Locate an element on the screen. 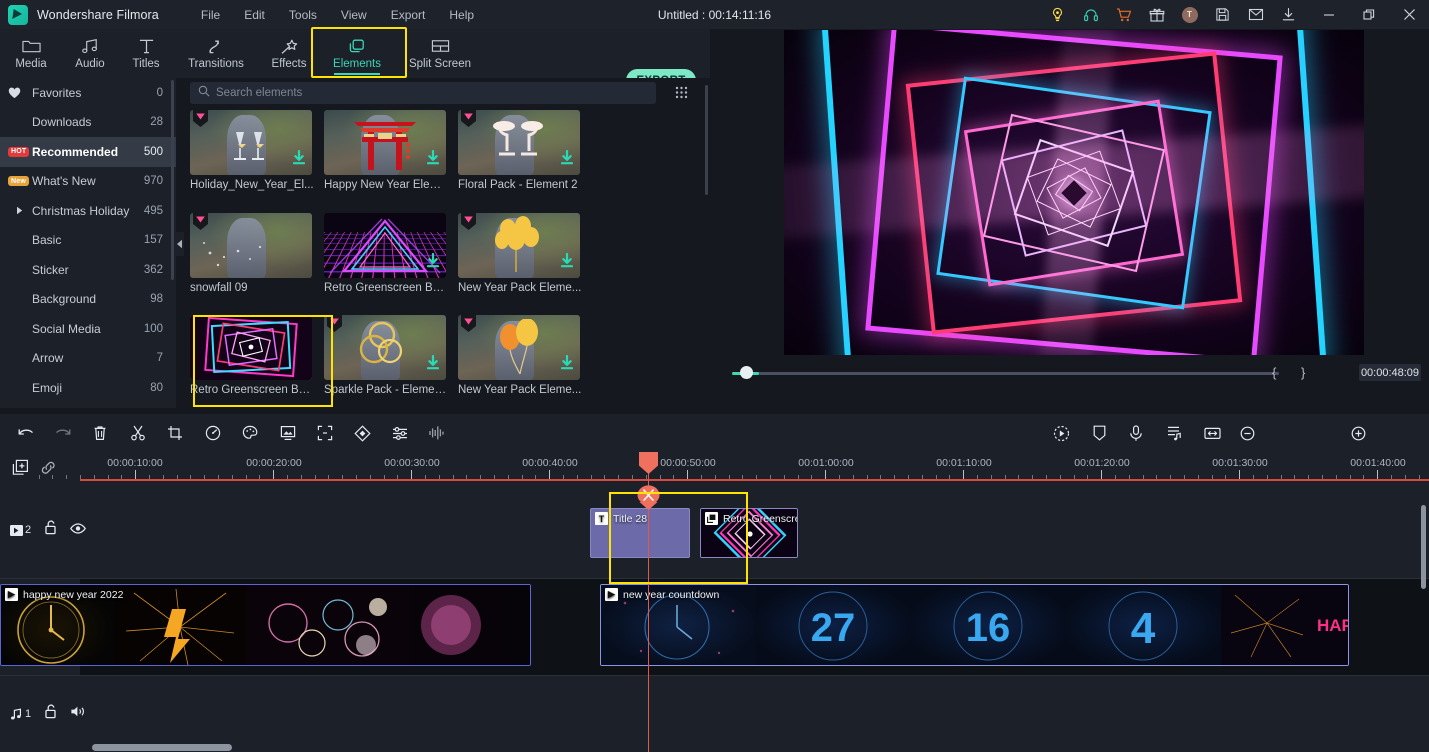  color-palette-icon is located at coordinates (250, 433).